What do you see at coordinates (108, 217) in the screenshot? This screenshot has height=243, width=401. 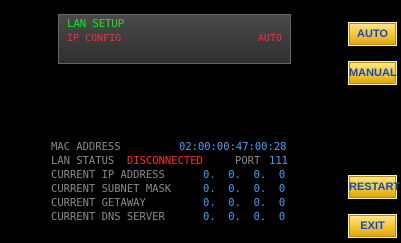 I see `current-dns-label: CURRENT DNS SERVER` at bounding box center [108, 217].